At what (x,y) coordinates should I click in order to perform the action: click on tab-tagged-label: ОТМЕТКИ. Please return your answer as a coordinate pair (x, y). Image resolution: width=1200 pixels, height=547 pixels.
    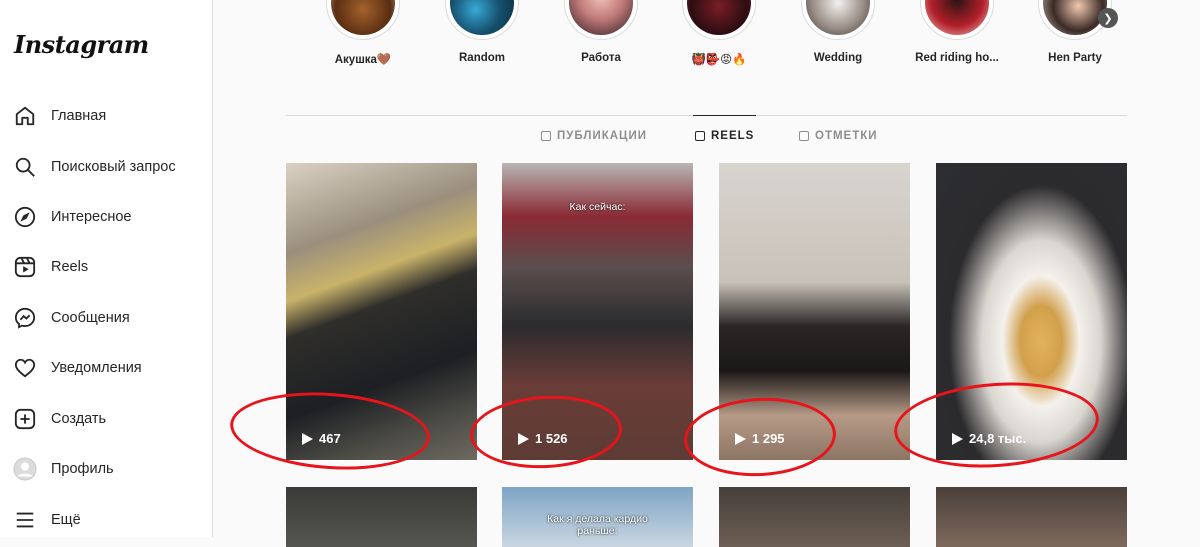
    Looking at the image, I should click on (846, 136).